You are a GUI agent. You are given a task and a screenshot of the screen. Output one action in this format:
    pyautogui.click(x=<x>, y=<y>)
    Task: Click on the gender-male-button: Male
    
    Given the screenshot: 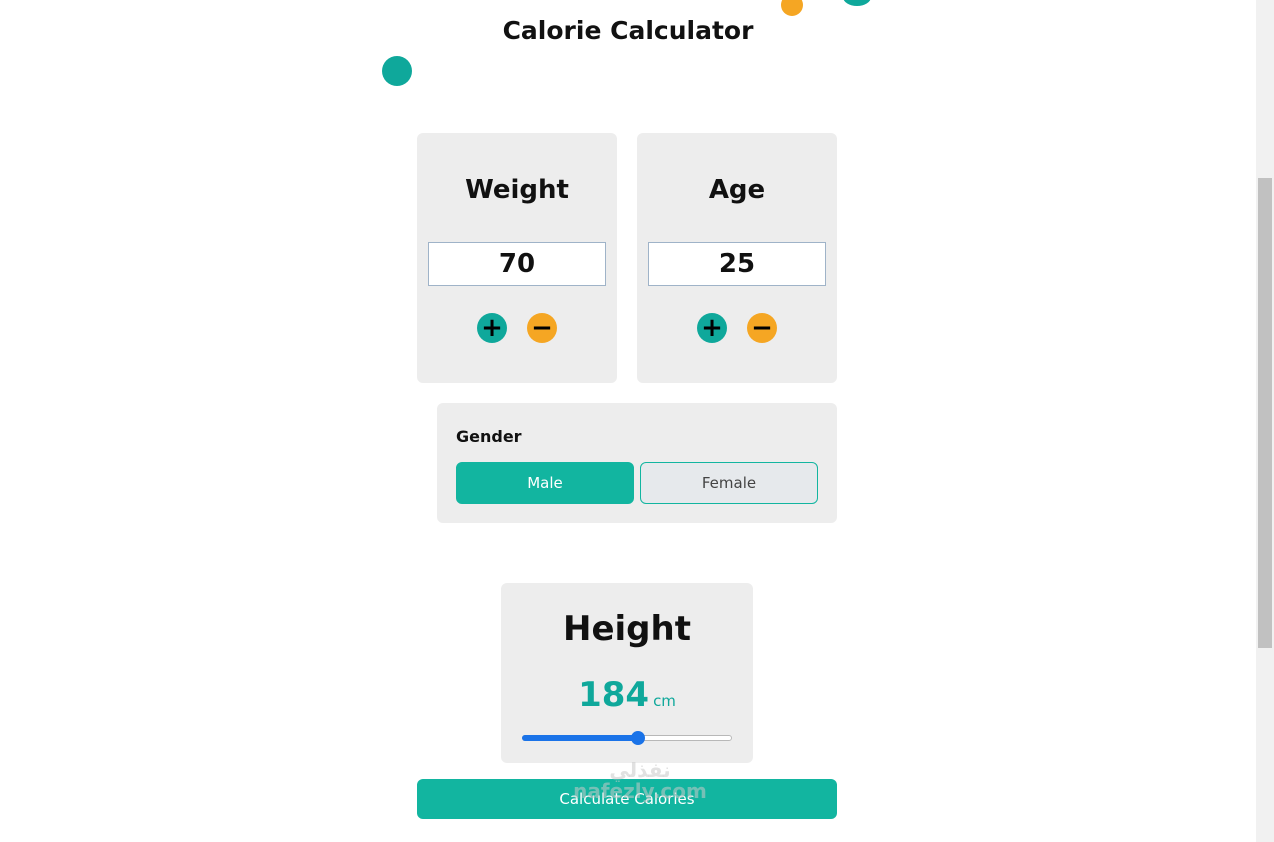 What is the action you would take?
    pyautogui.click(x=545, y=483)
    